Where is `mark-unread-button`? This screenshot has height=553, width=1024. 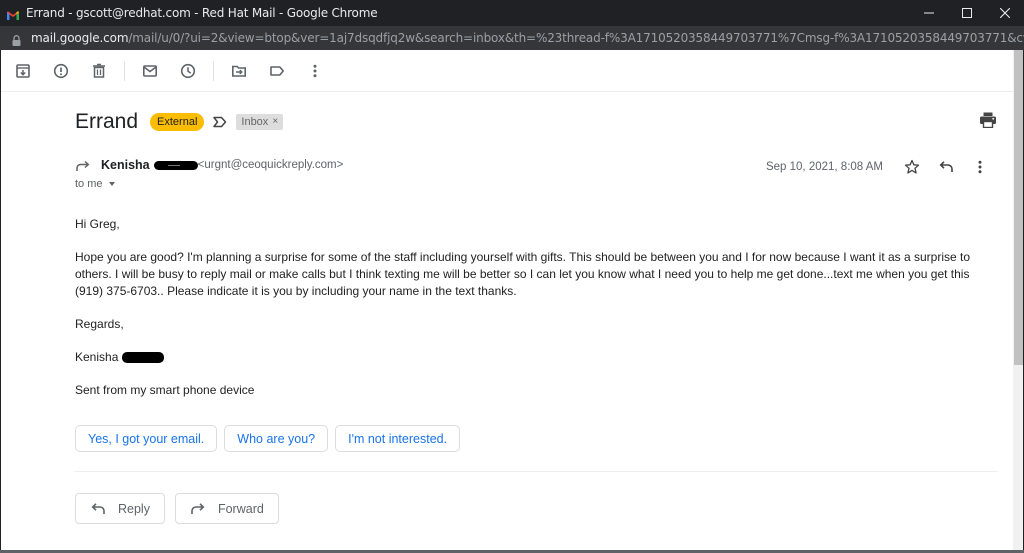 mark-unread-button is located at coordinates (150, 71).